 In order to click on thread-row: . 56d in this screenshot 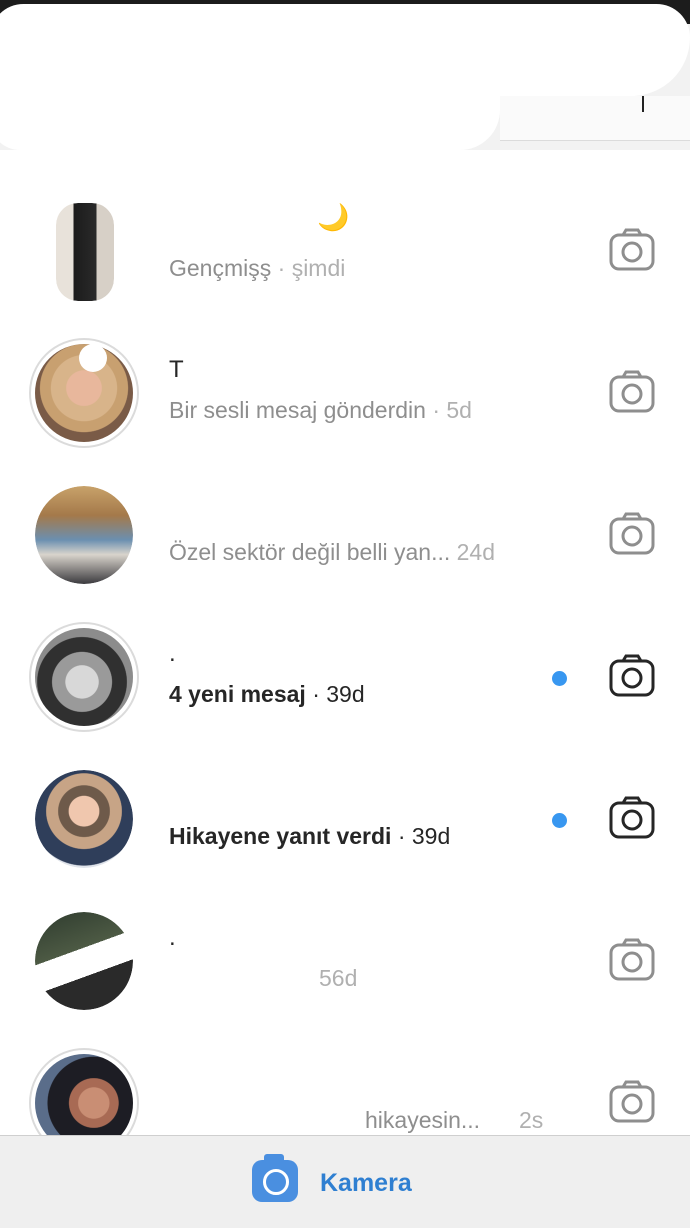, I will do `click(345, 961)`.